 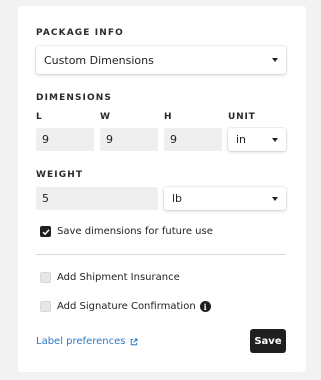 What do you see at coordinates (65, 139) in the screenshot?
I see `length-input: 9` at bounding box center [65, 139].